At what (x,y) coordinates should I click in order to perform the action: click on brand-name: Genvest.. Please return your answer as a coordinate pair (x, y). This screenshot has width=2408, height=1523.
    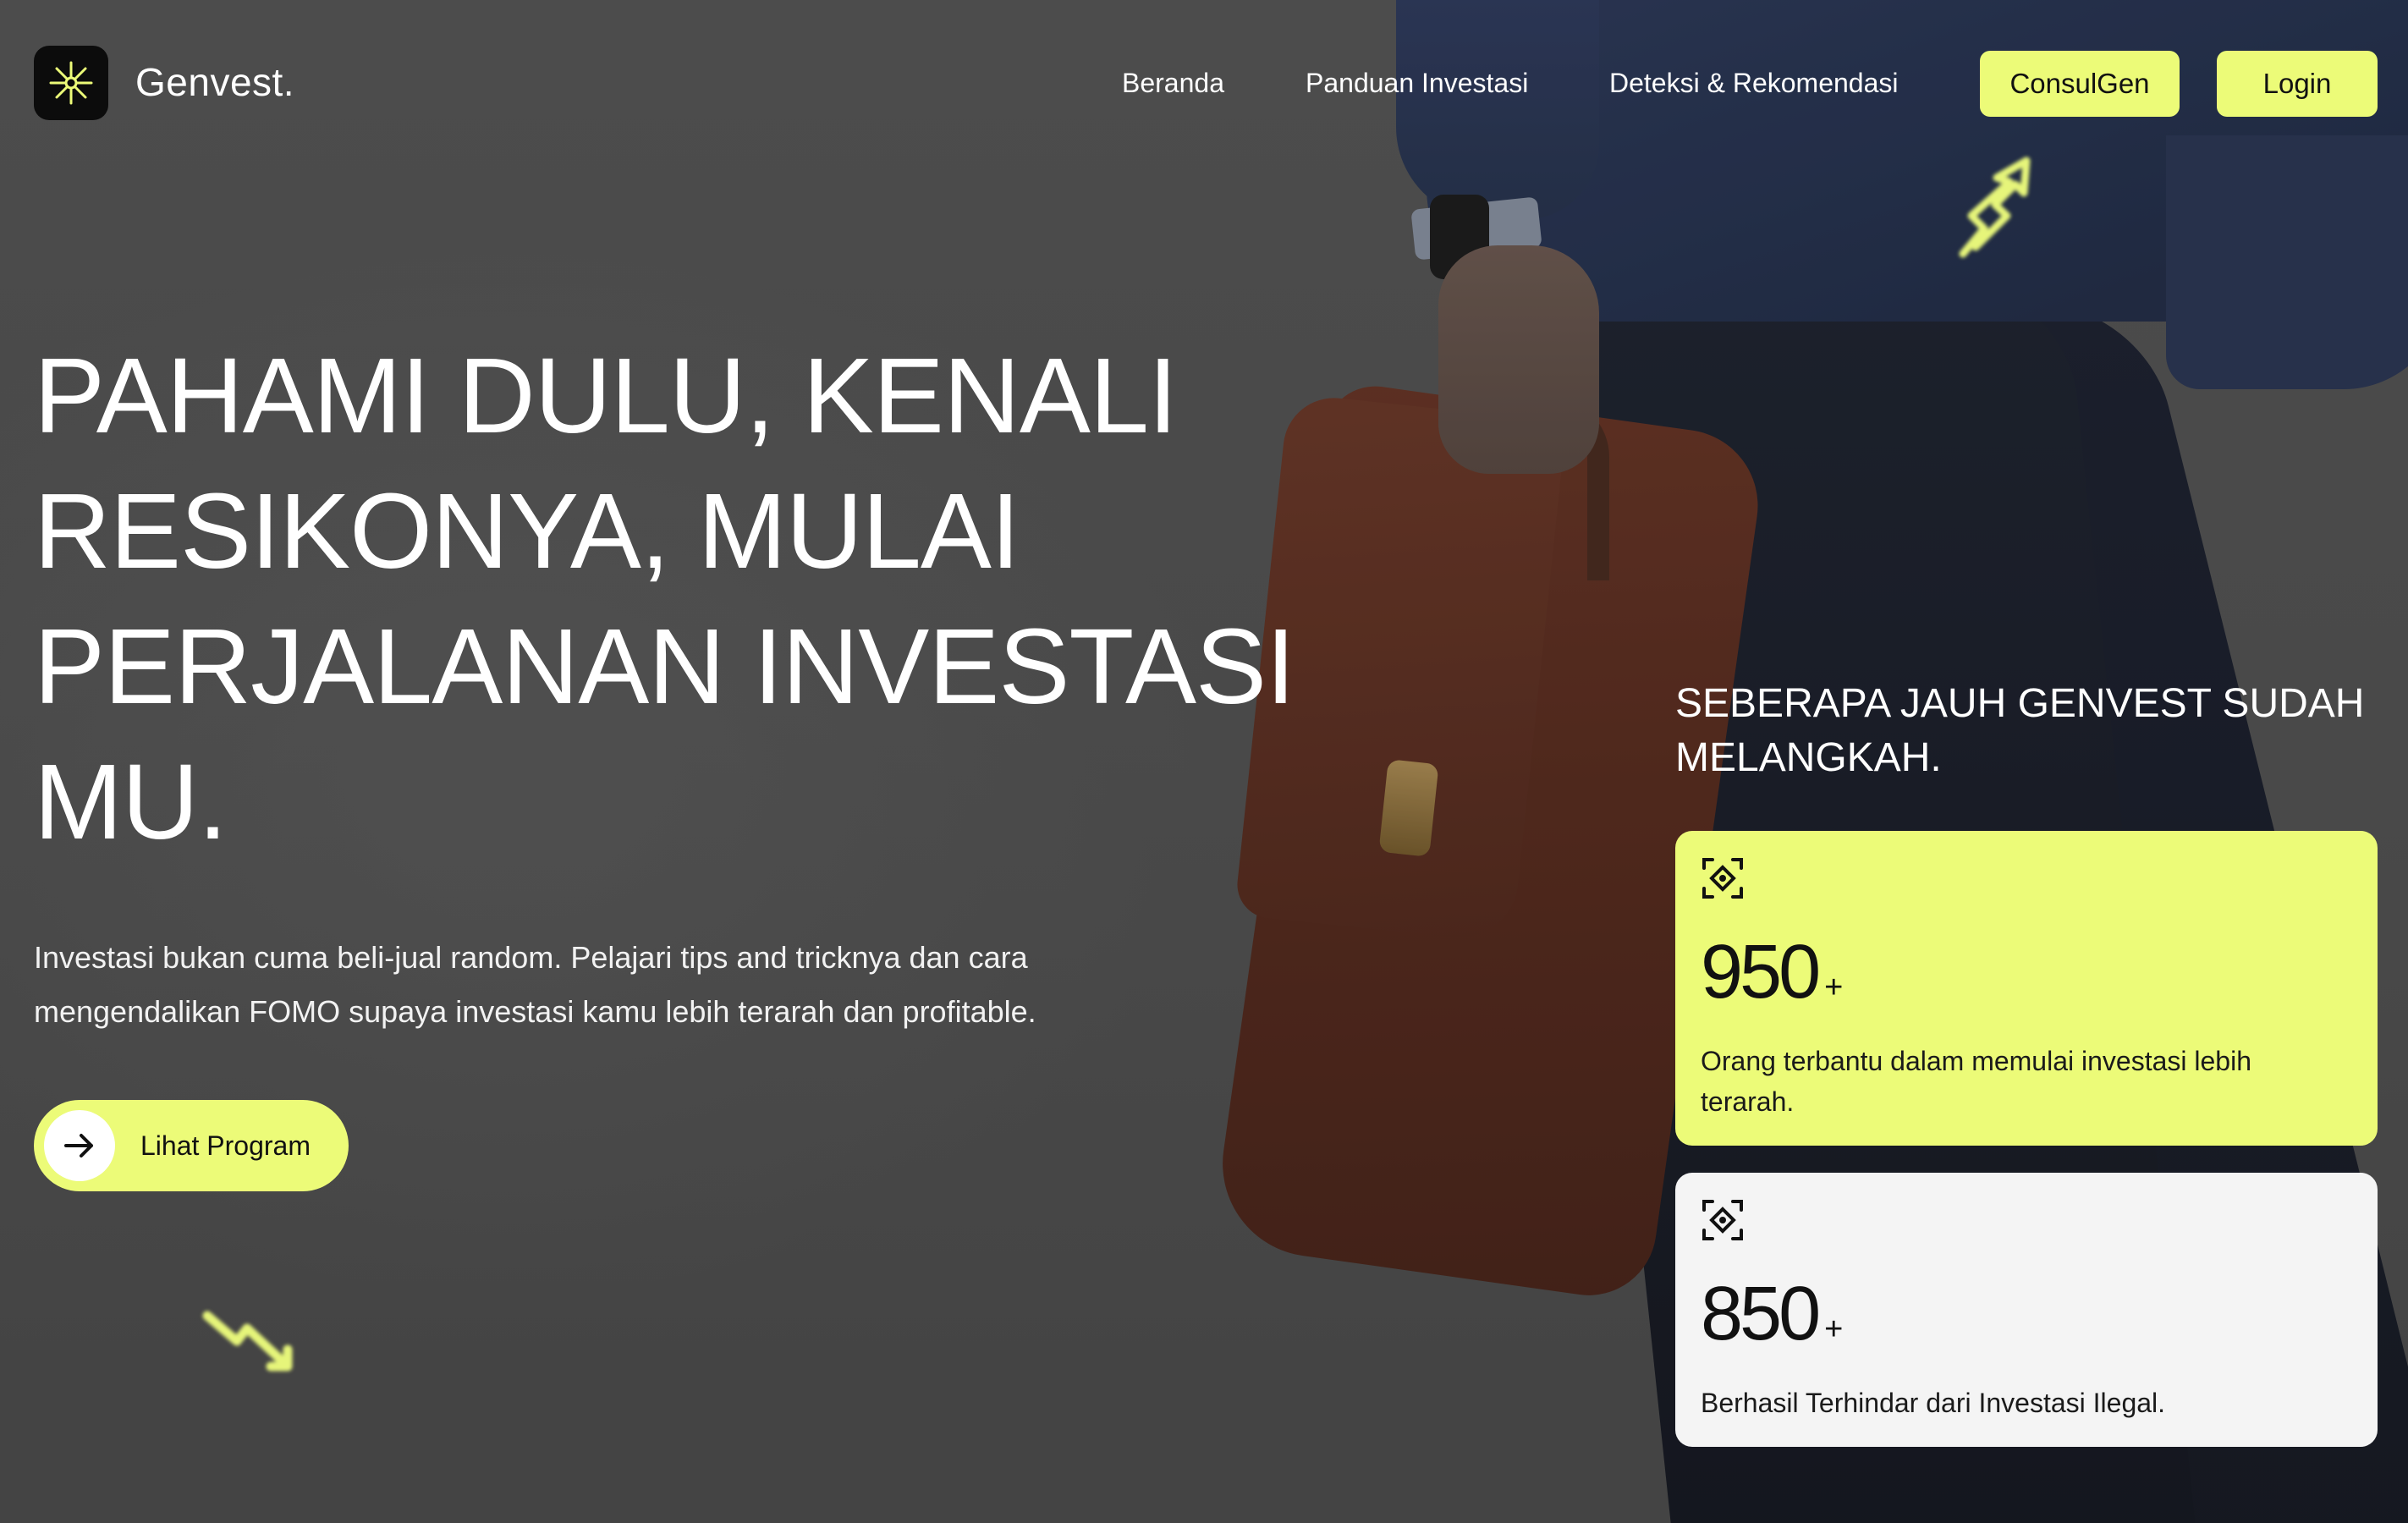
    Looking at the image, I should click on (214, 82).